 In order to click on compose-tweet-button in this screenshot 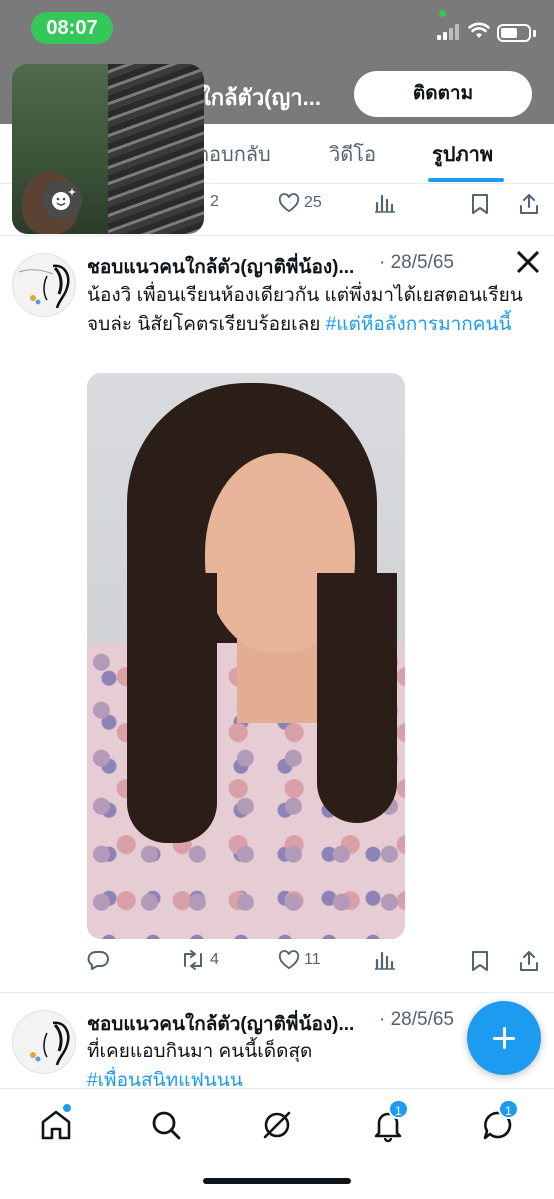, I will do `click(504, 1038)`.